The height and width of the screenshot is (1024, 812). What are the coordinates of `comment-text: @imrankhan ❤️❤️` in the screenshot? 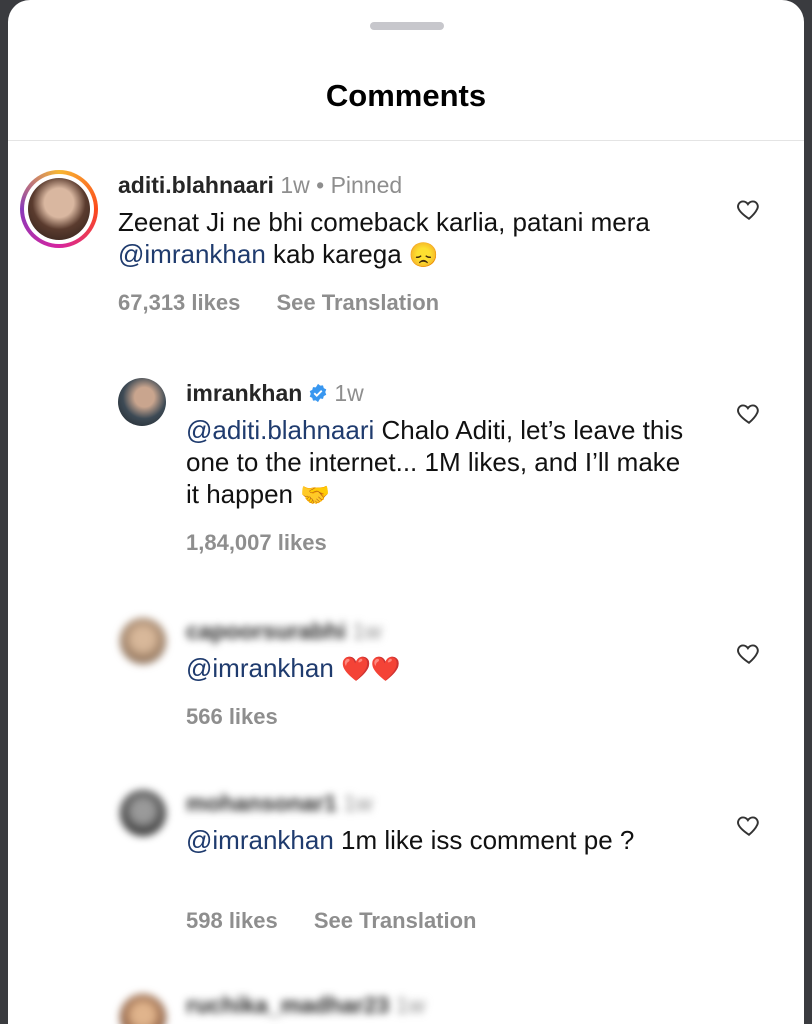 It's located at (436, 669).